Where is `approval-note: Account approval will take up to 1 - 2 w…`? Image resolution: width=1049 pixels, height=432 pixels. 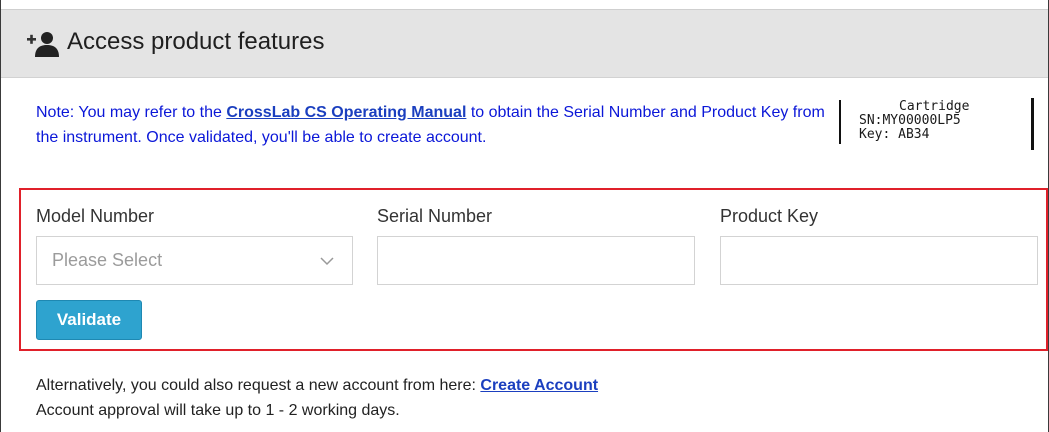
approval-note: Account approval will take up to 1 - 2 w… is located at coordinates (218, 410).